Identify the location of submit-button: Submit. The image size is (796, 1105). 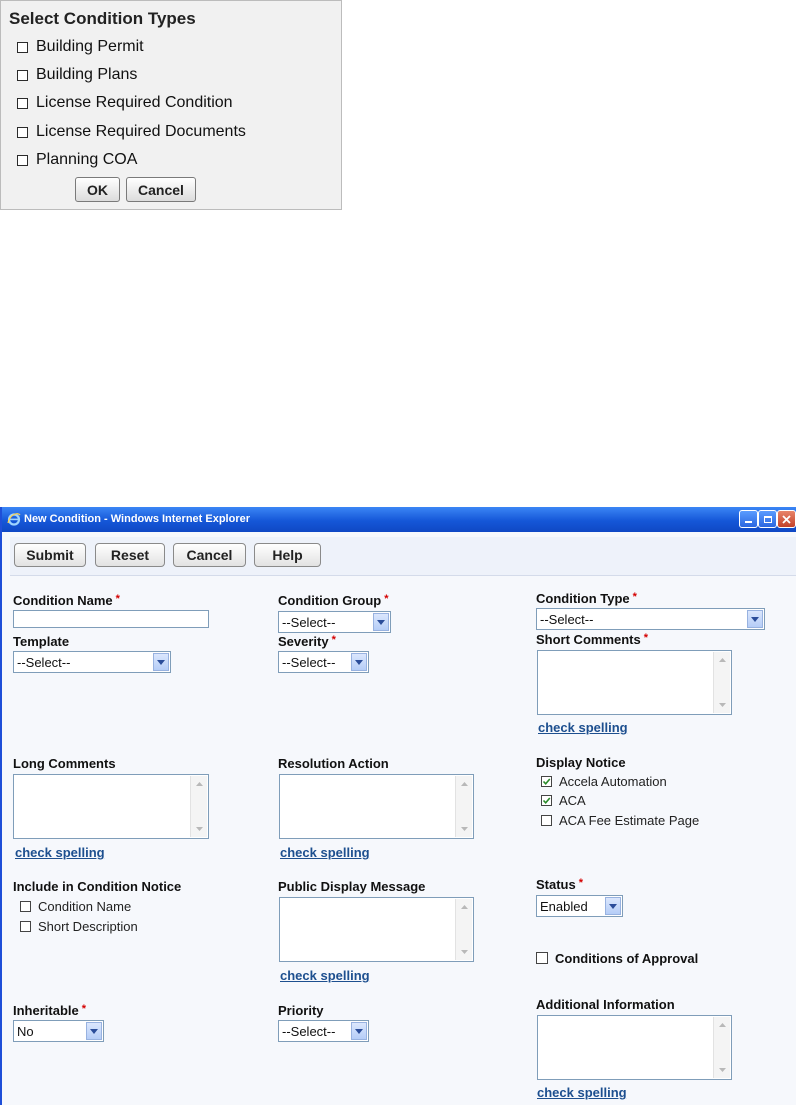
(50, 555).